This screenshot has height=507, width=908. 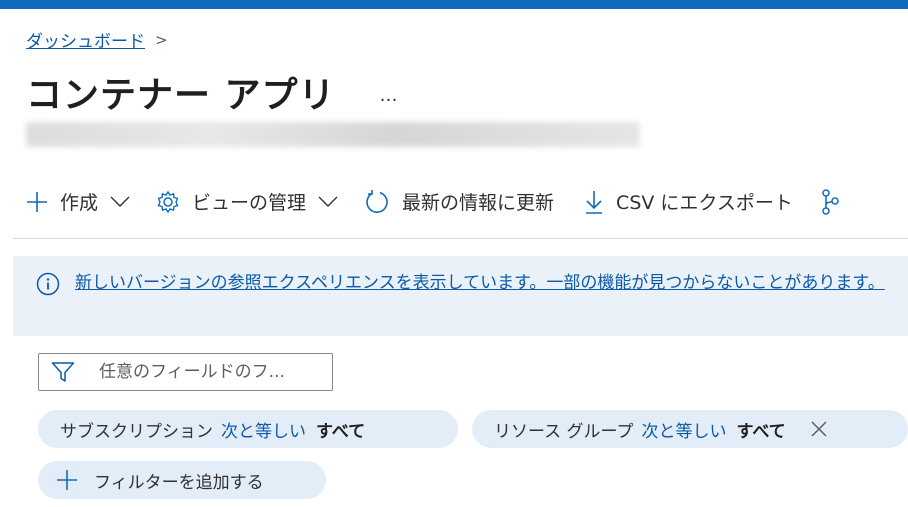 I want to click on add-filter-button: フィルターを追加する, so click(x=182, y=480).